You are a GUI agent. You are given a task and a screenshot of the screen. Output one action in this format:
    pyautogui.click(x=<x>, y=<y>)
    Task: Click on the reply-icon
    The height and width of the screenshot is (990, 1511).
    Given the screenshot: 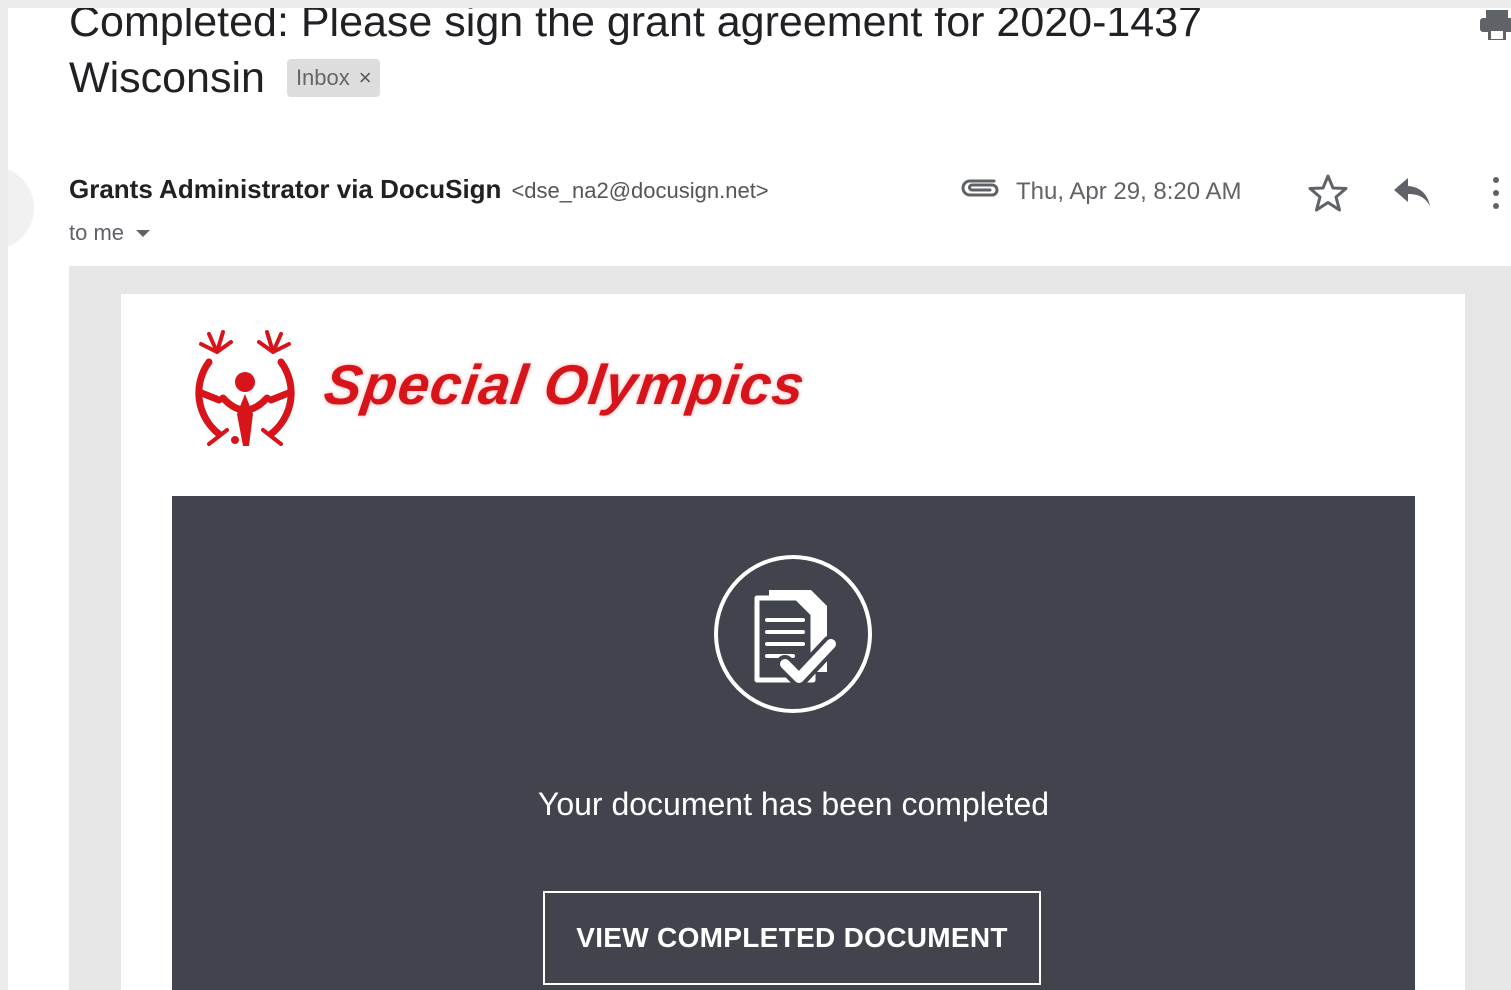 What is the action you would take?
    pyautogui.click(x=1412, y=193)
    